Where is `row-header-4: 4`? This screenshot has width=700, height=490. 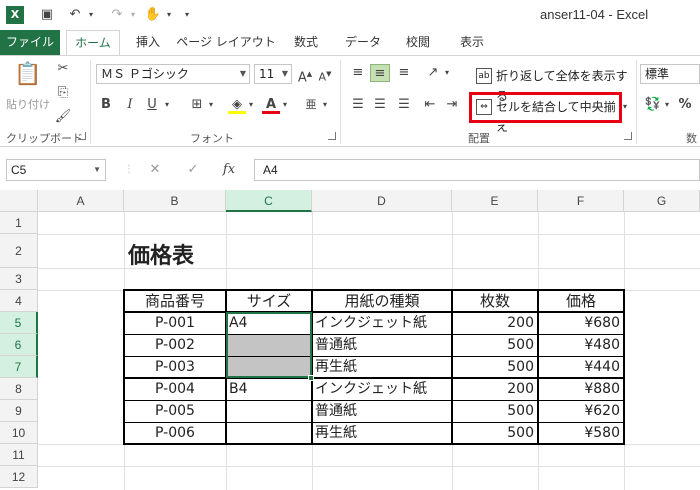
row-header-4: 4 is located at coordinates (19, 301).